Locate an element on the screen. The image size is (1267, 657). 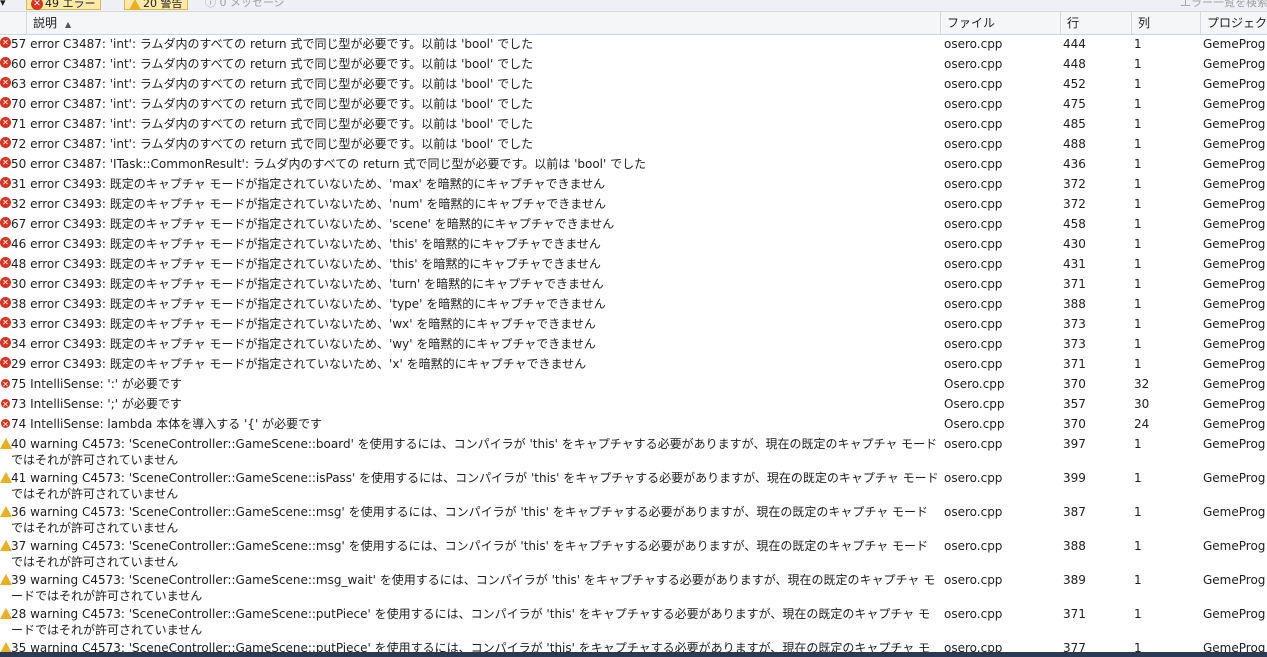
warning-icon is located at coordinates (135, 5).